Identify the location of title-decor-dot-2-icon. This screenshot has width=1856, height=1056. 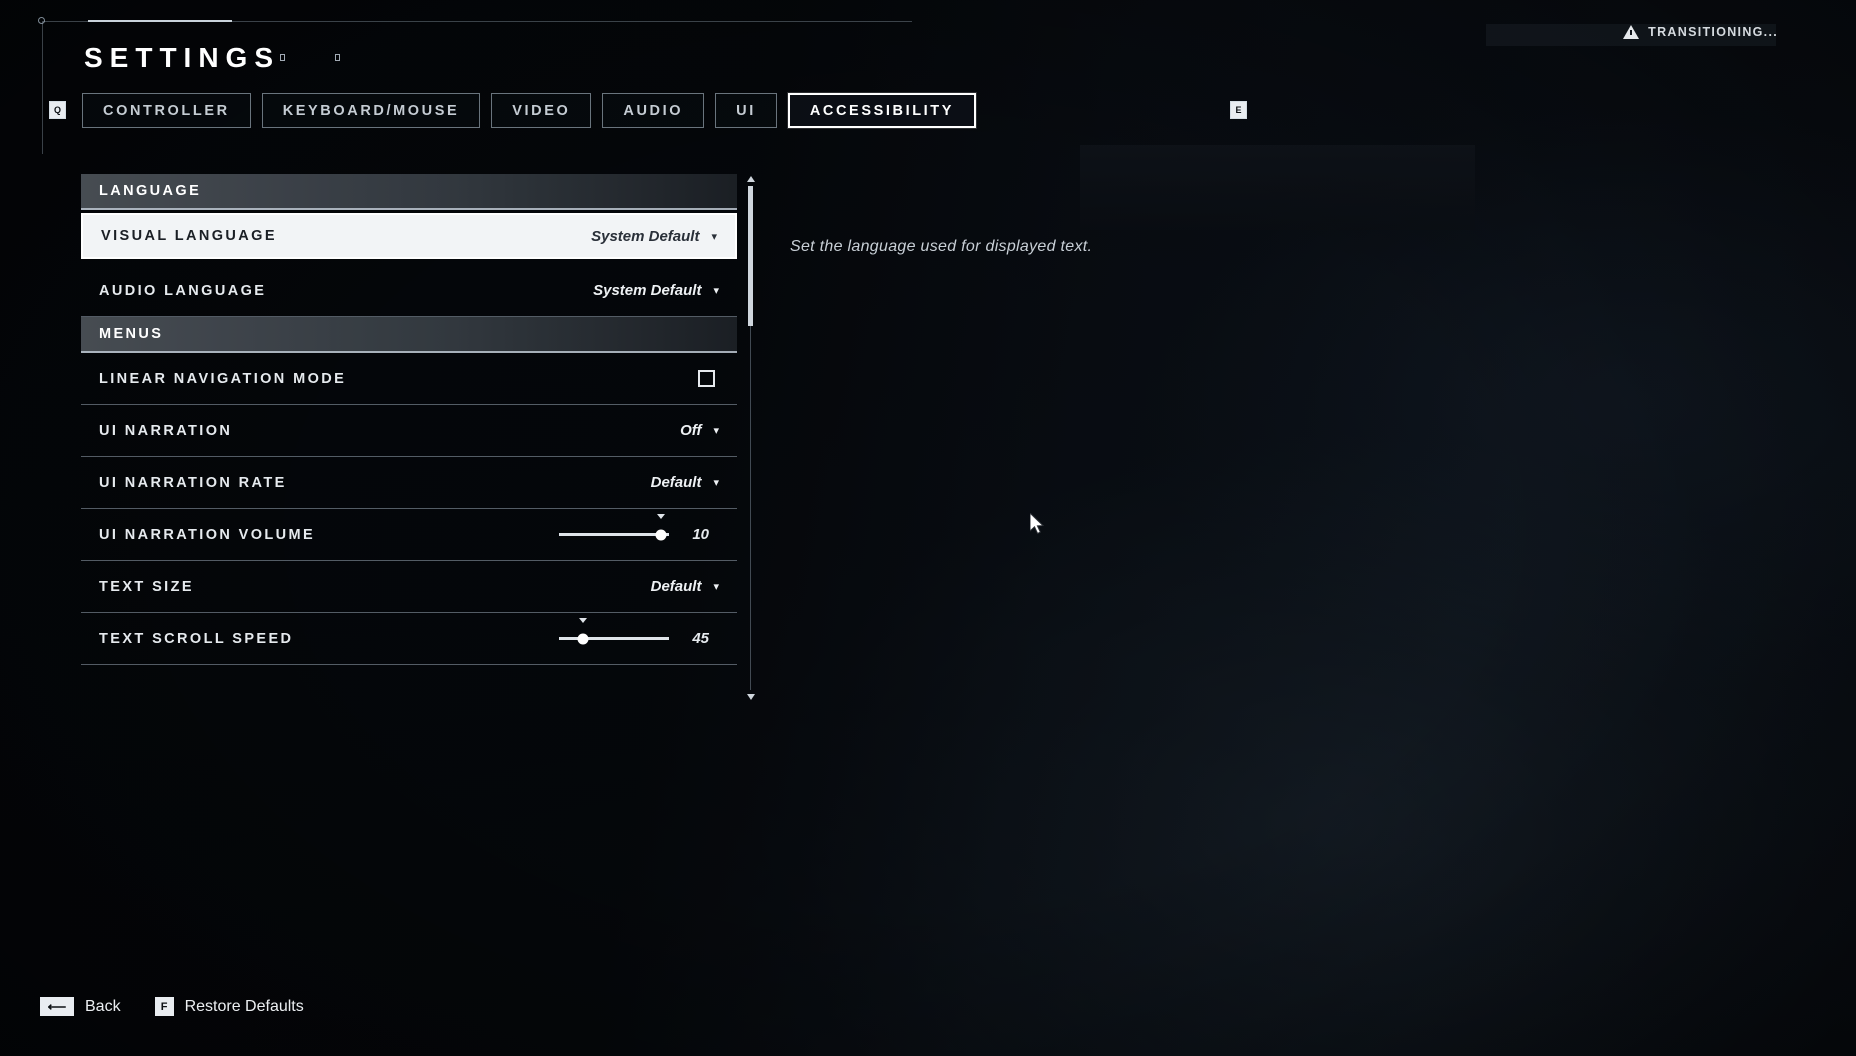
(337, 57).